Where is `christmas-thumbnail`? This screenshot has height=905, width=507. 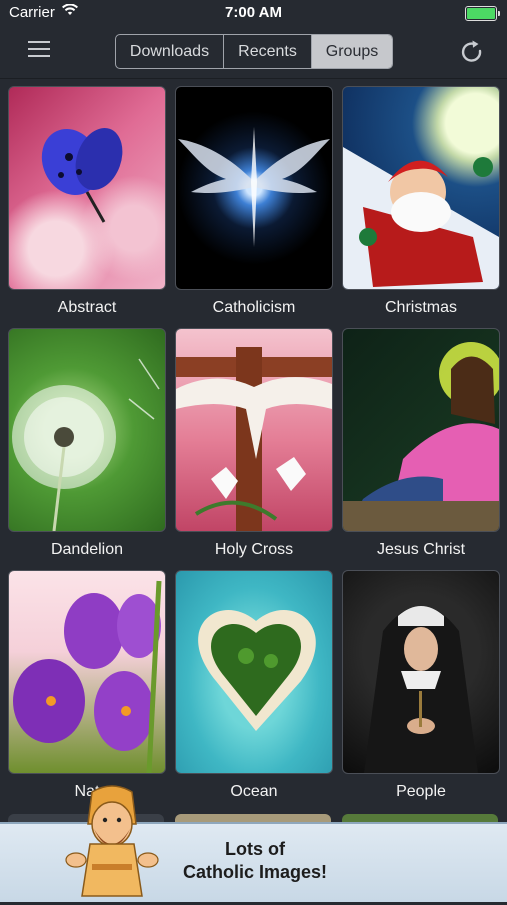
christmas-thumbnail is located at coordinates (421, 188).